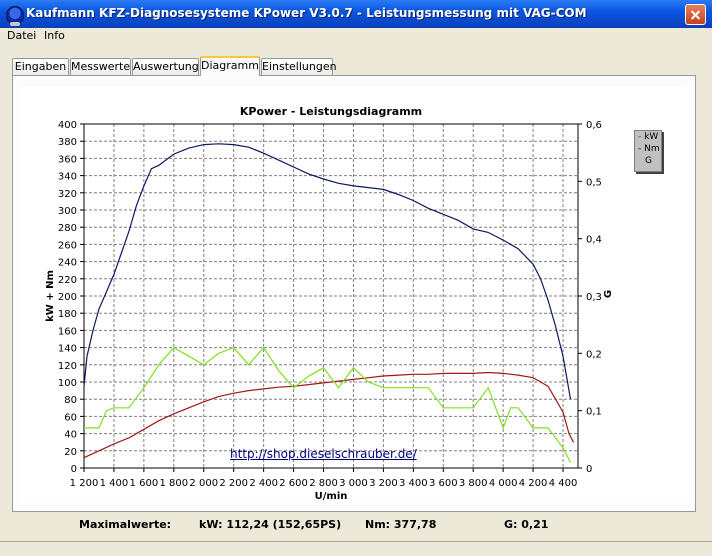 Image resolution: width=712 pixels, height=556 pixels. Describe the element at coordinates (67, 177) in the screenshot. I see `y-tick-label: 340` at that location.